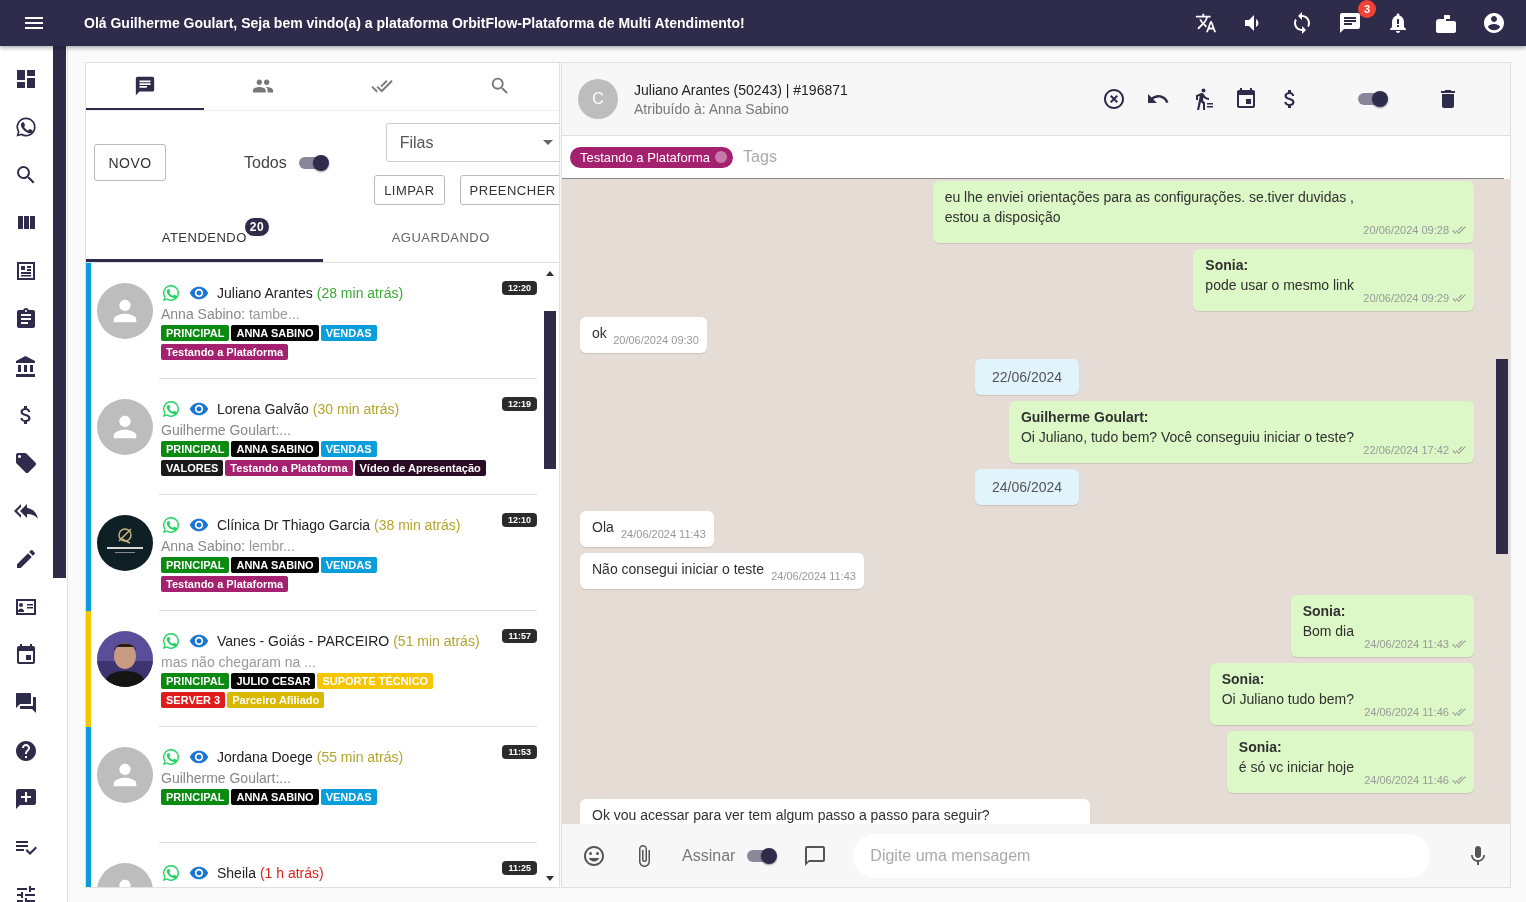 This screenshot has width=1526, height=902. What do you see at coordinates (1367, 9) in the screenshot?
I see `notification-badge: 3` at bounding box center [1367, 9].